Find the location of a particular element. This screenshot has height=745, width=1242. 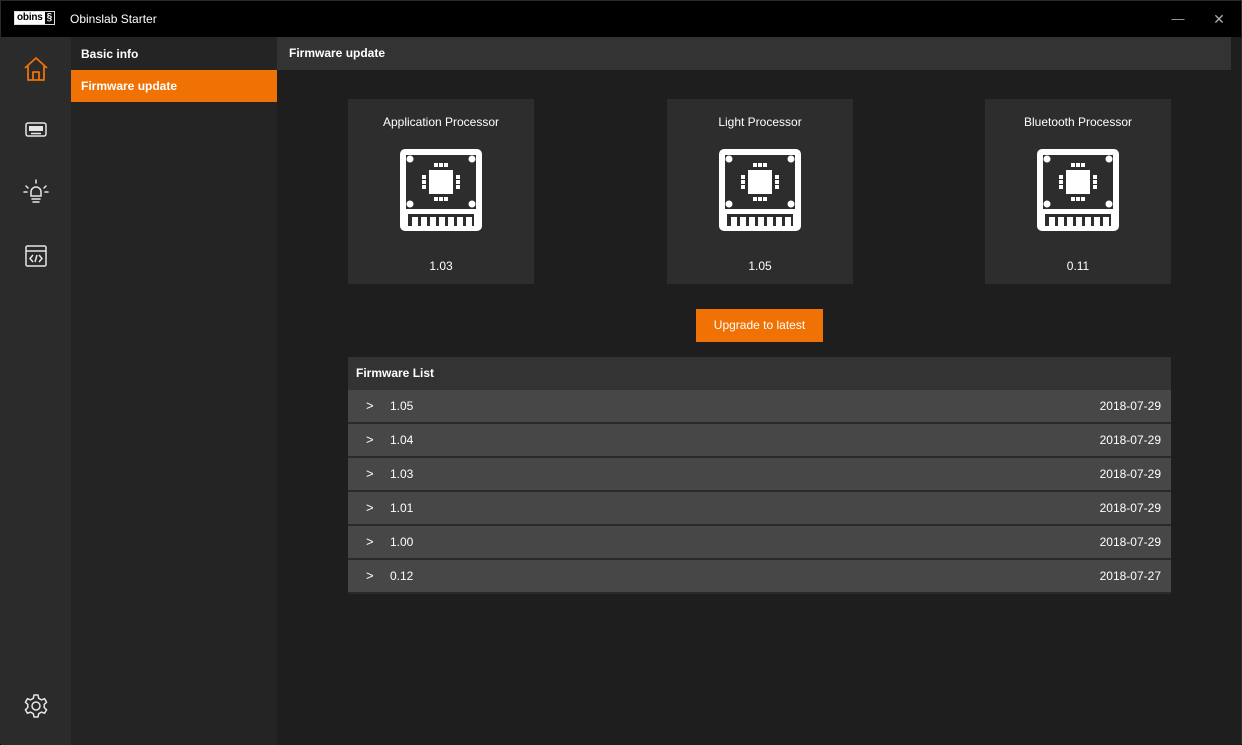

gear-icon is located at coordinates (36, 706).